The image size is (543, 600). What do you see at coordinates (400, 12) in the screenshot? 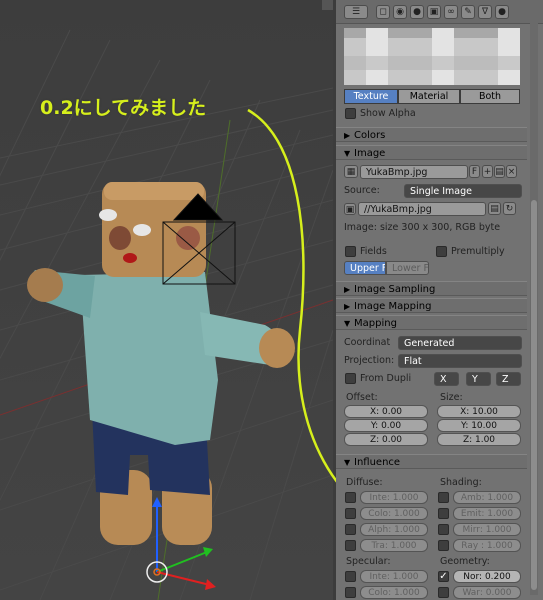
I see `scene-icon: ◉` at bounding box center [400, 12].